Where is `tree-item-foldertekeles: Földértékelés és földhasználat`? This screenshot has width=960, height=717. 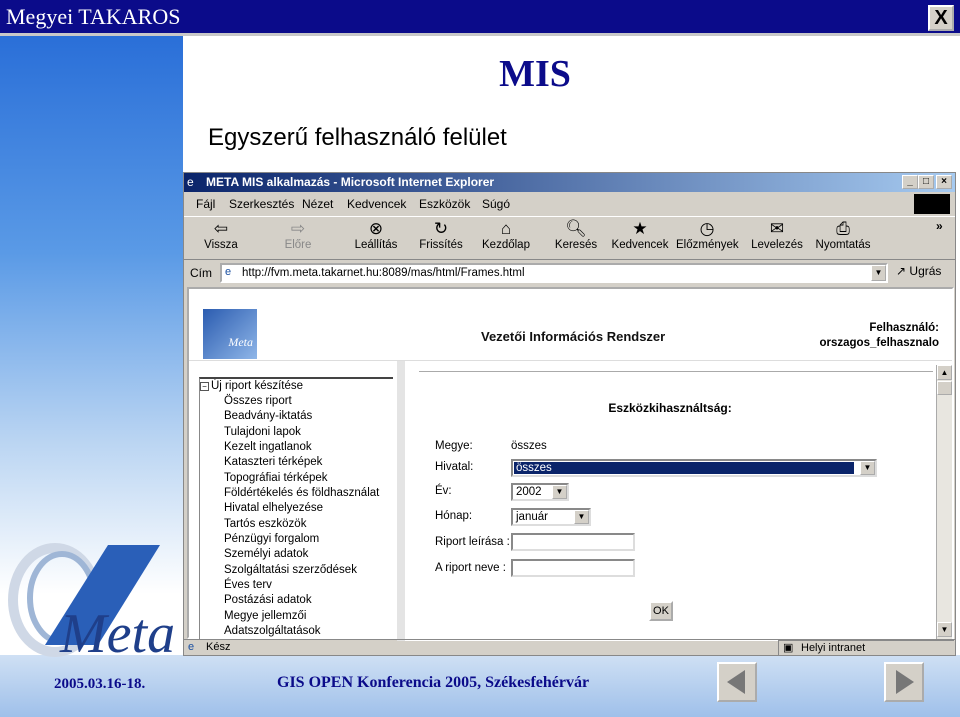 tree-item-foldertekeles: Földértékelés és földhasználat is located at coordinates (301, 493).